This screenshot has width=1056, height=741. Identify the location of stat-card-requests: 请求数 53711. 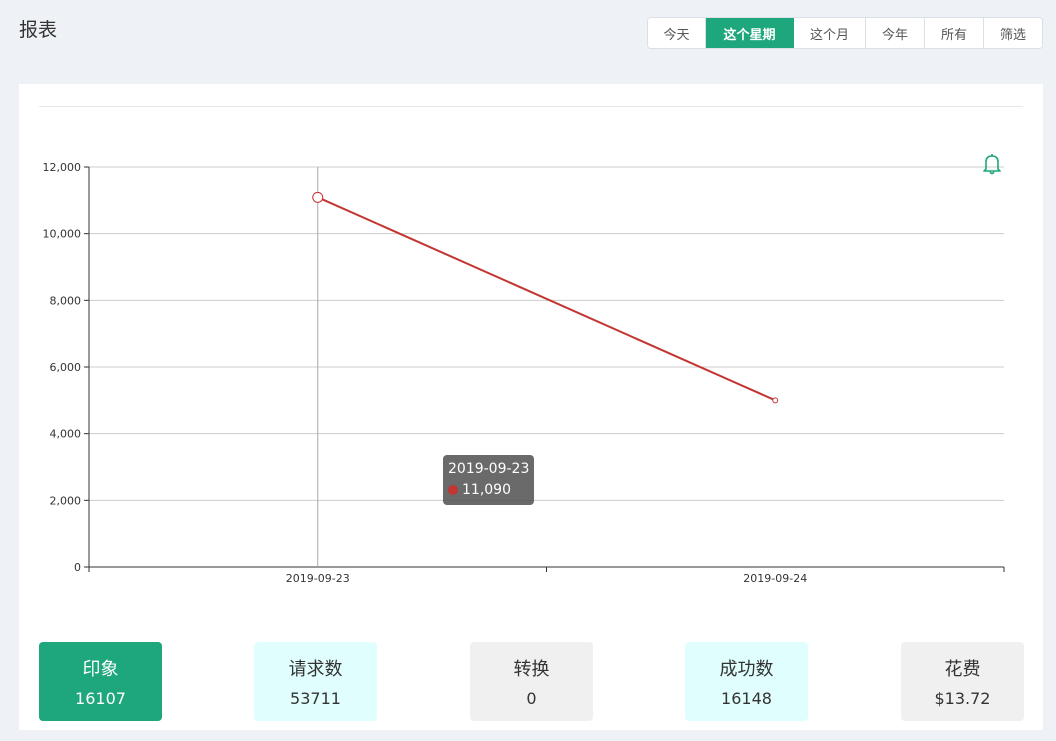
(315, 681).